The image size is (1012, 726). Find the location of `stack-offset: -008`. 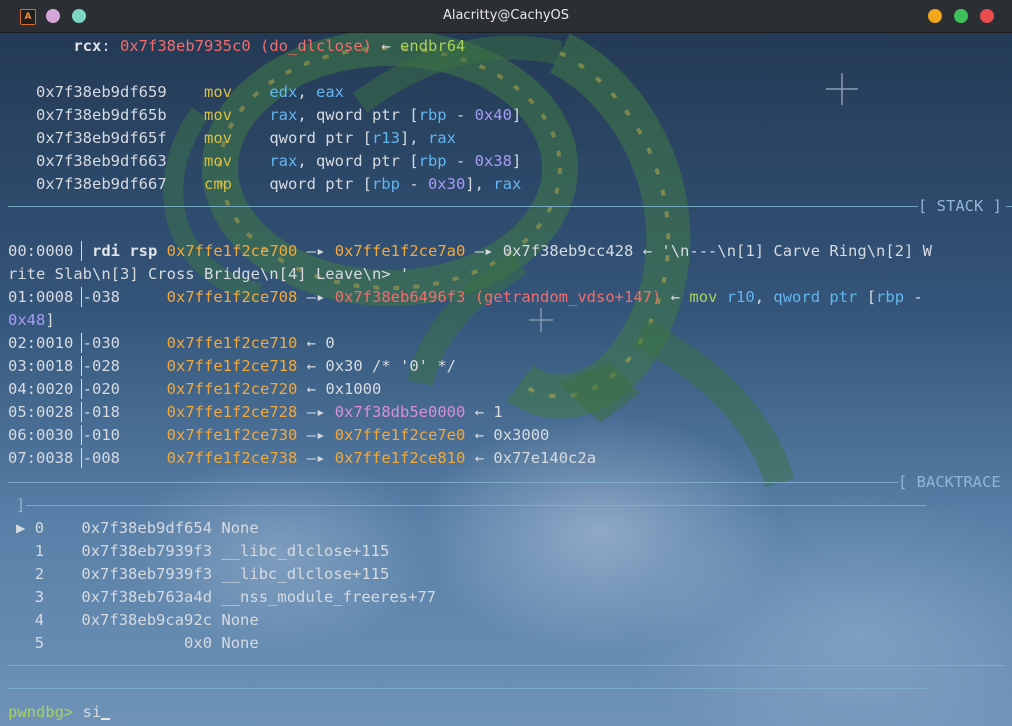

stack-offset: -008 is located at coordinates (101, 458).